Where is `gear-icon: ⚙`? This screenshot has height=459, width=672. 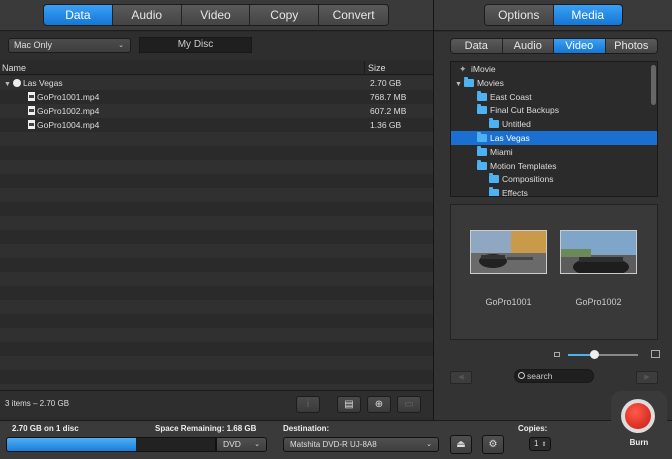
gear-icon: ⚙ is located at coordinates (493, 444).